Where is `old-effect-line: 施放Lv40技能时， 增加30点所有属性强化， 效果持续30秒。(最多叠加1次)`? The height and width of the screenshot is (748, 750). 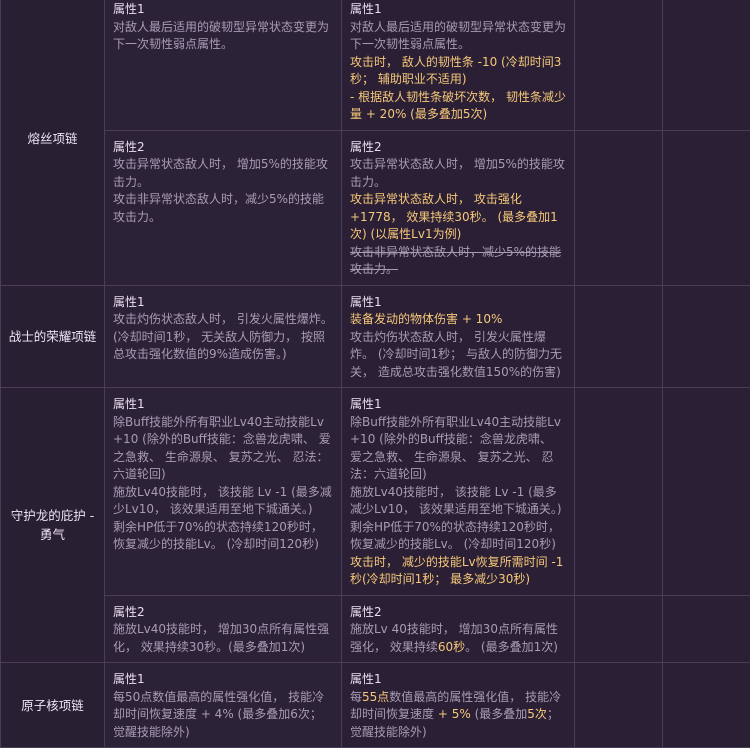 old-effect-line: 施放Lv40技能时， 增加30点所有属性强化， 效果持续30秒。(最多叠加1次) is located at coordinates (223, 638).